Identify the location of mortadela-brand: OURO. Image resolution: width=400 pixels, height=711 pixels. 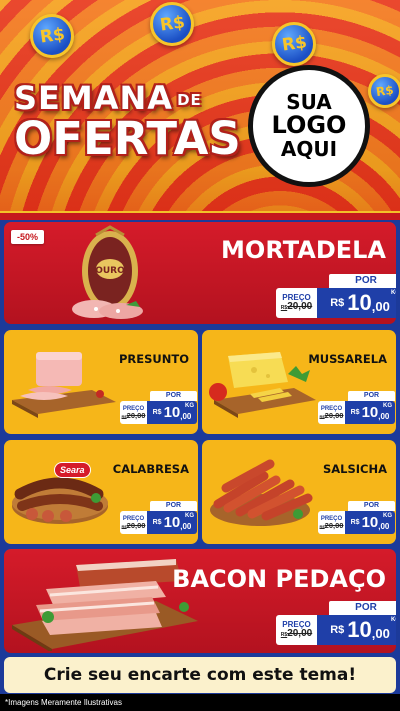
(110, 271).